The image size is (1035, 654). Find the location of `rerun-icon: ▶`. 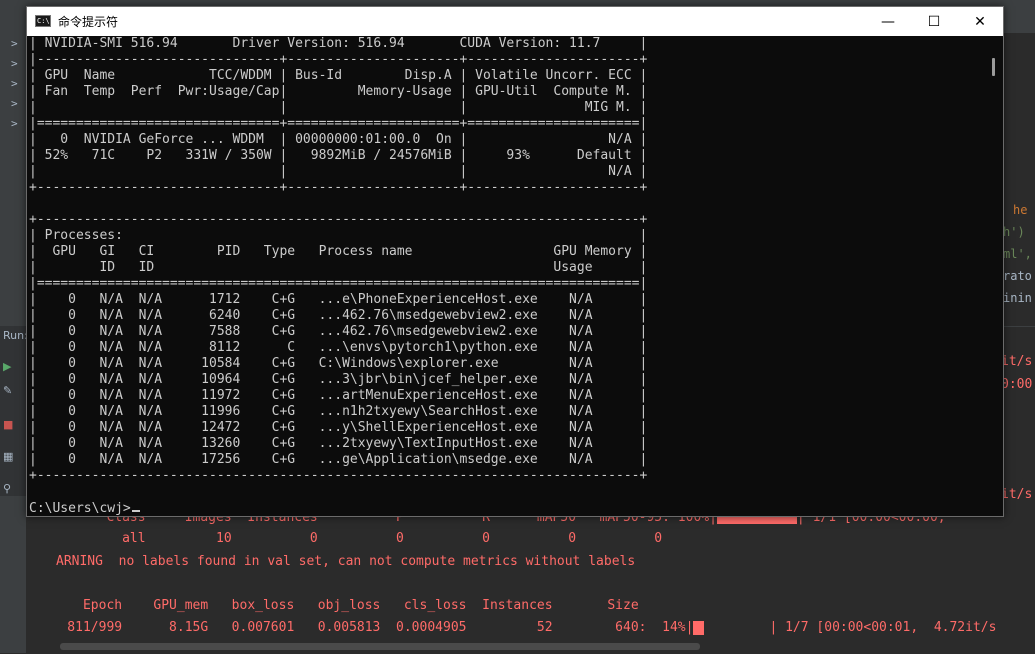

rerun-icon: ▶ is located at coordinates (7, 366).